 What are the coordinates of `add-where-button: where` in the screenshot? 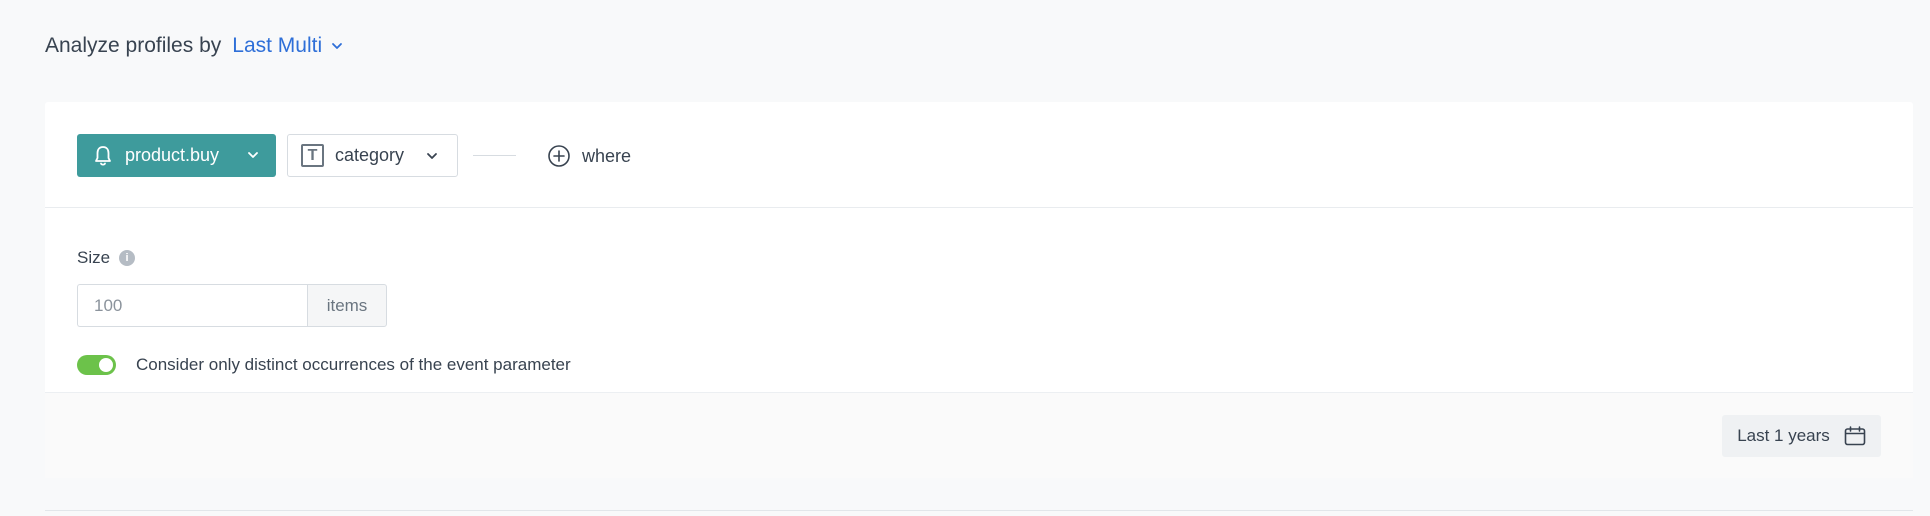 It's located at (589, 156).